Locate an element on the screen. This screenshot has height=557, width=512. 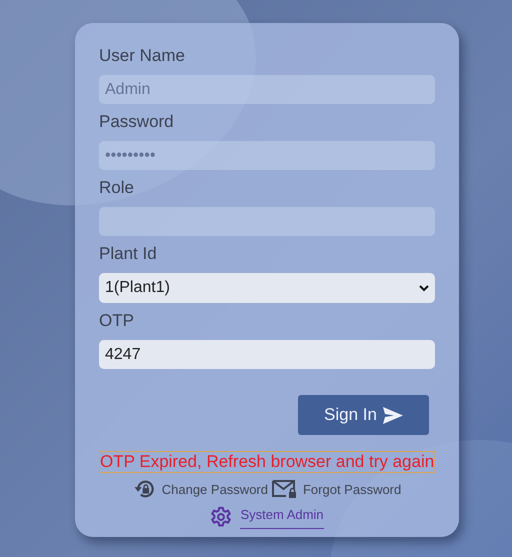
input-field: 4247 is located at coordinates (267, 354).